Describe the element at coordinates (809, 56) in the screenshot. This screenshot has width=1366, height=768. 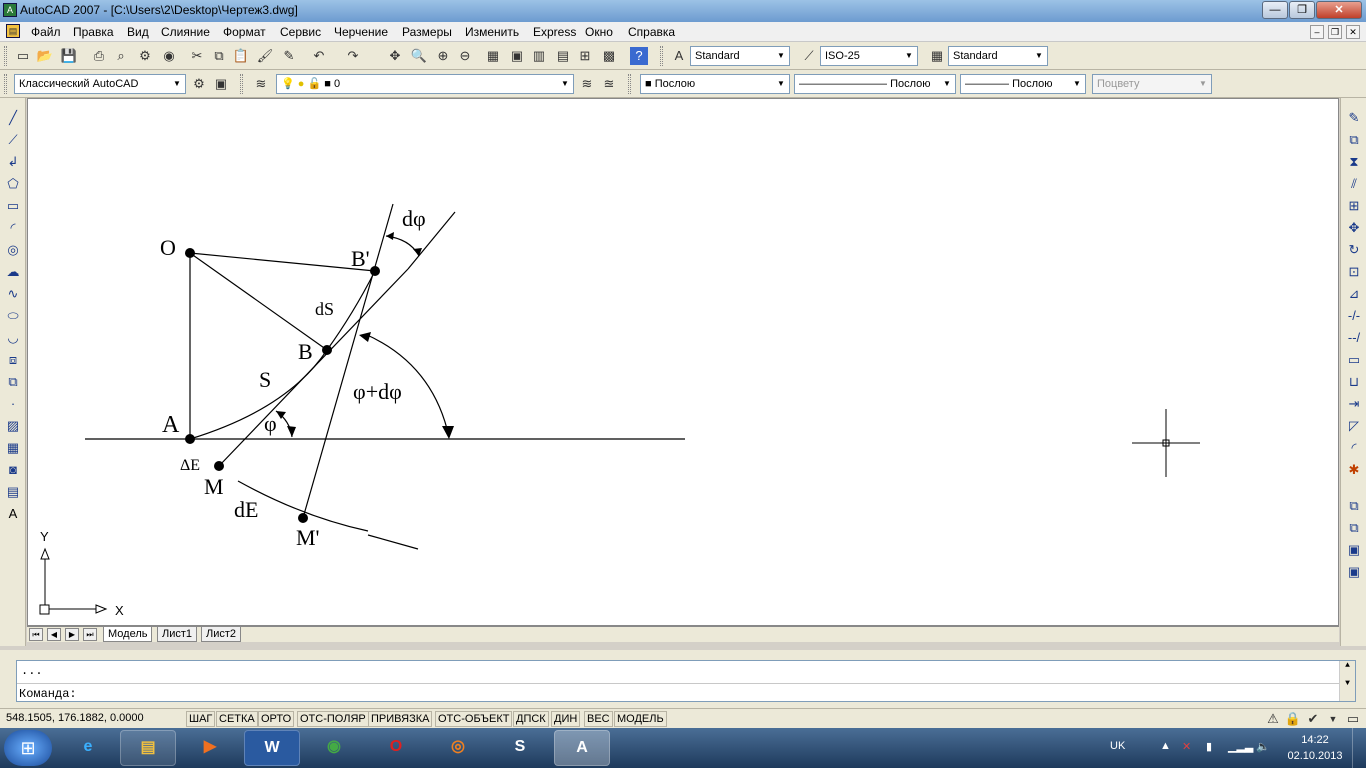
I see `dim-style-icon: ⟋` at that location.